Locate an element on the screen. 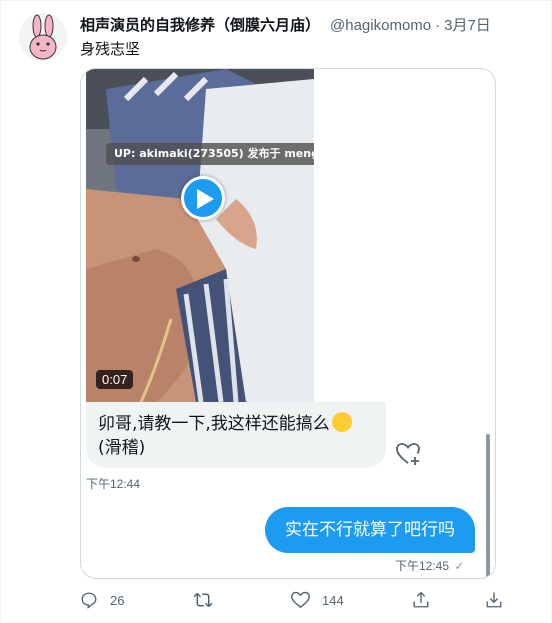  download-icon is located at coordinates (494, 600).